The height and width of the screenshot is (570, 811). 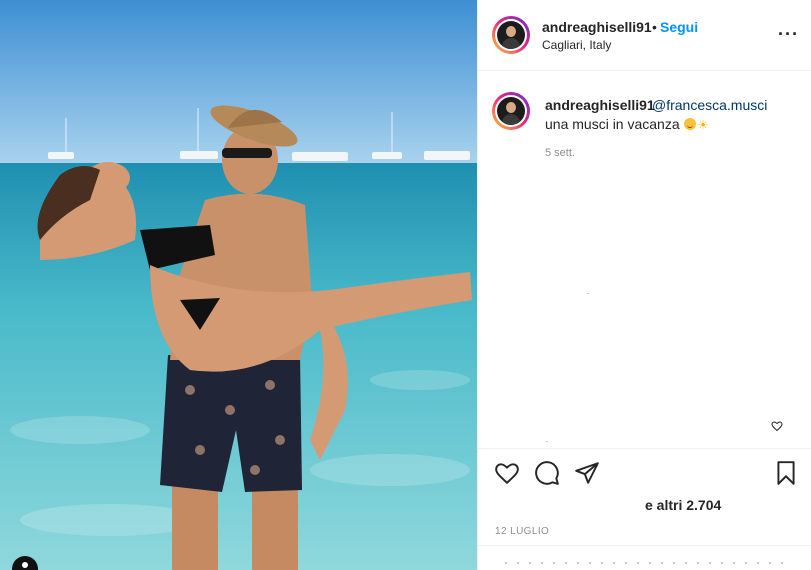 What do you see at coordinates (522, 531) in the screenshot?
I see `post-date: 12 LUGLIO` at bounding box center [522, 531].